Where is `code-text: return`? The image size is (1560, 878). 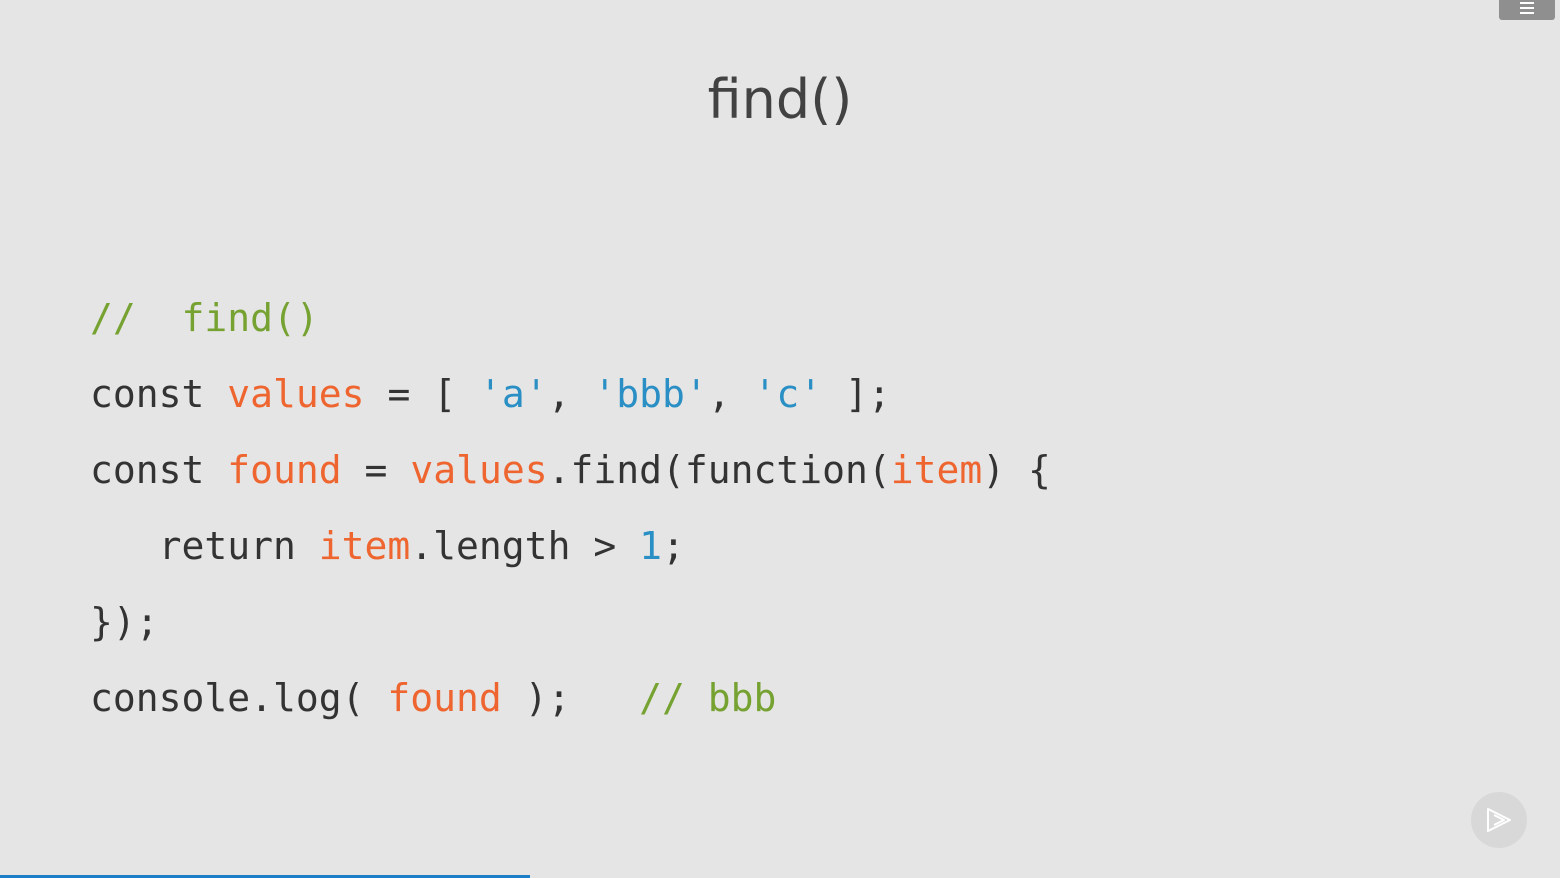 code-text: return is located at coordinates (204, 546).